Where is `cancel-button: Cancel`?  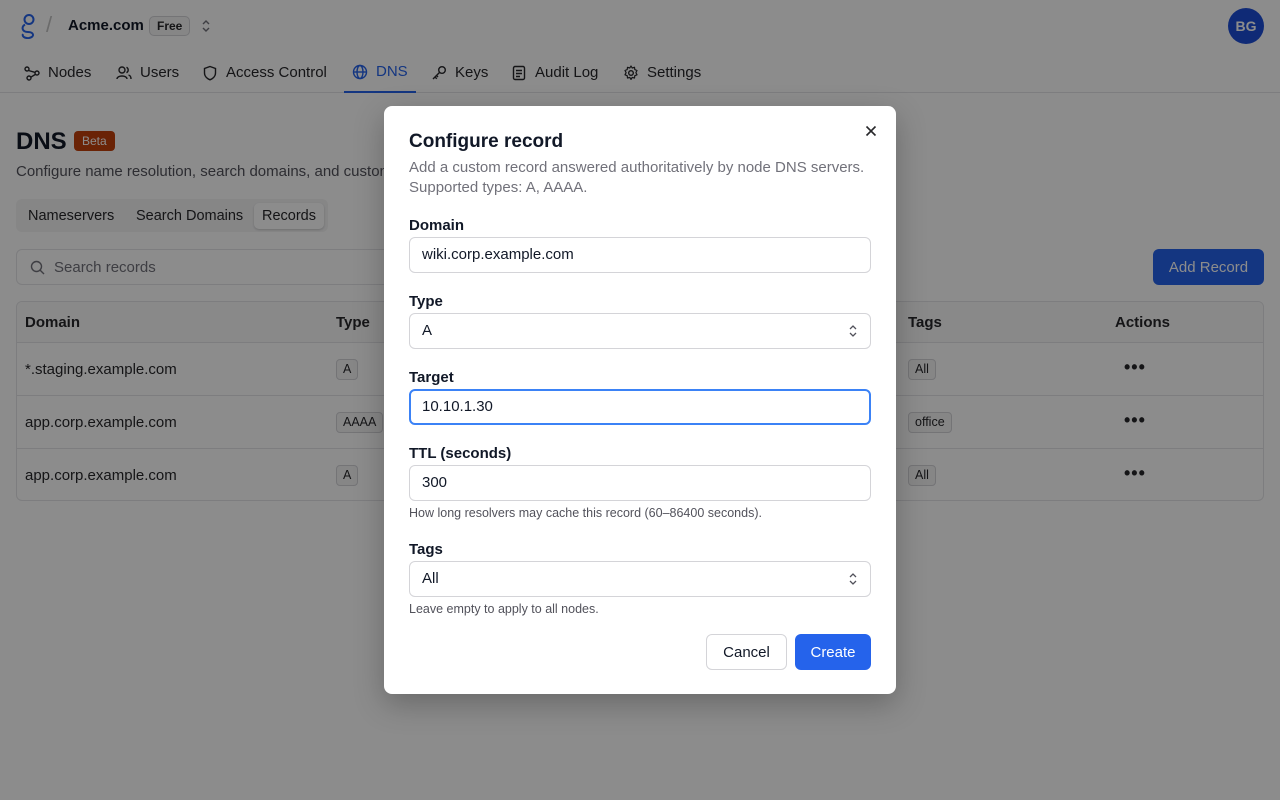
cancel-button: Cancel is located at coordinates (746, 652).